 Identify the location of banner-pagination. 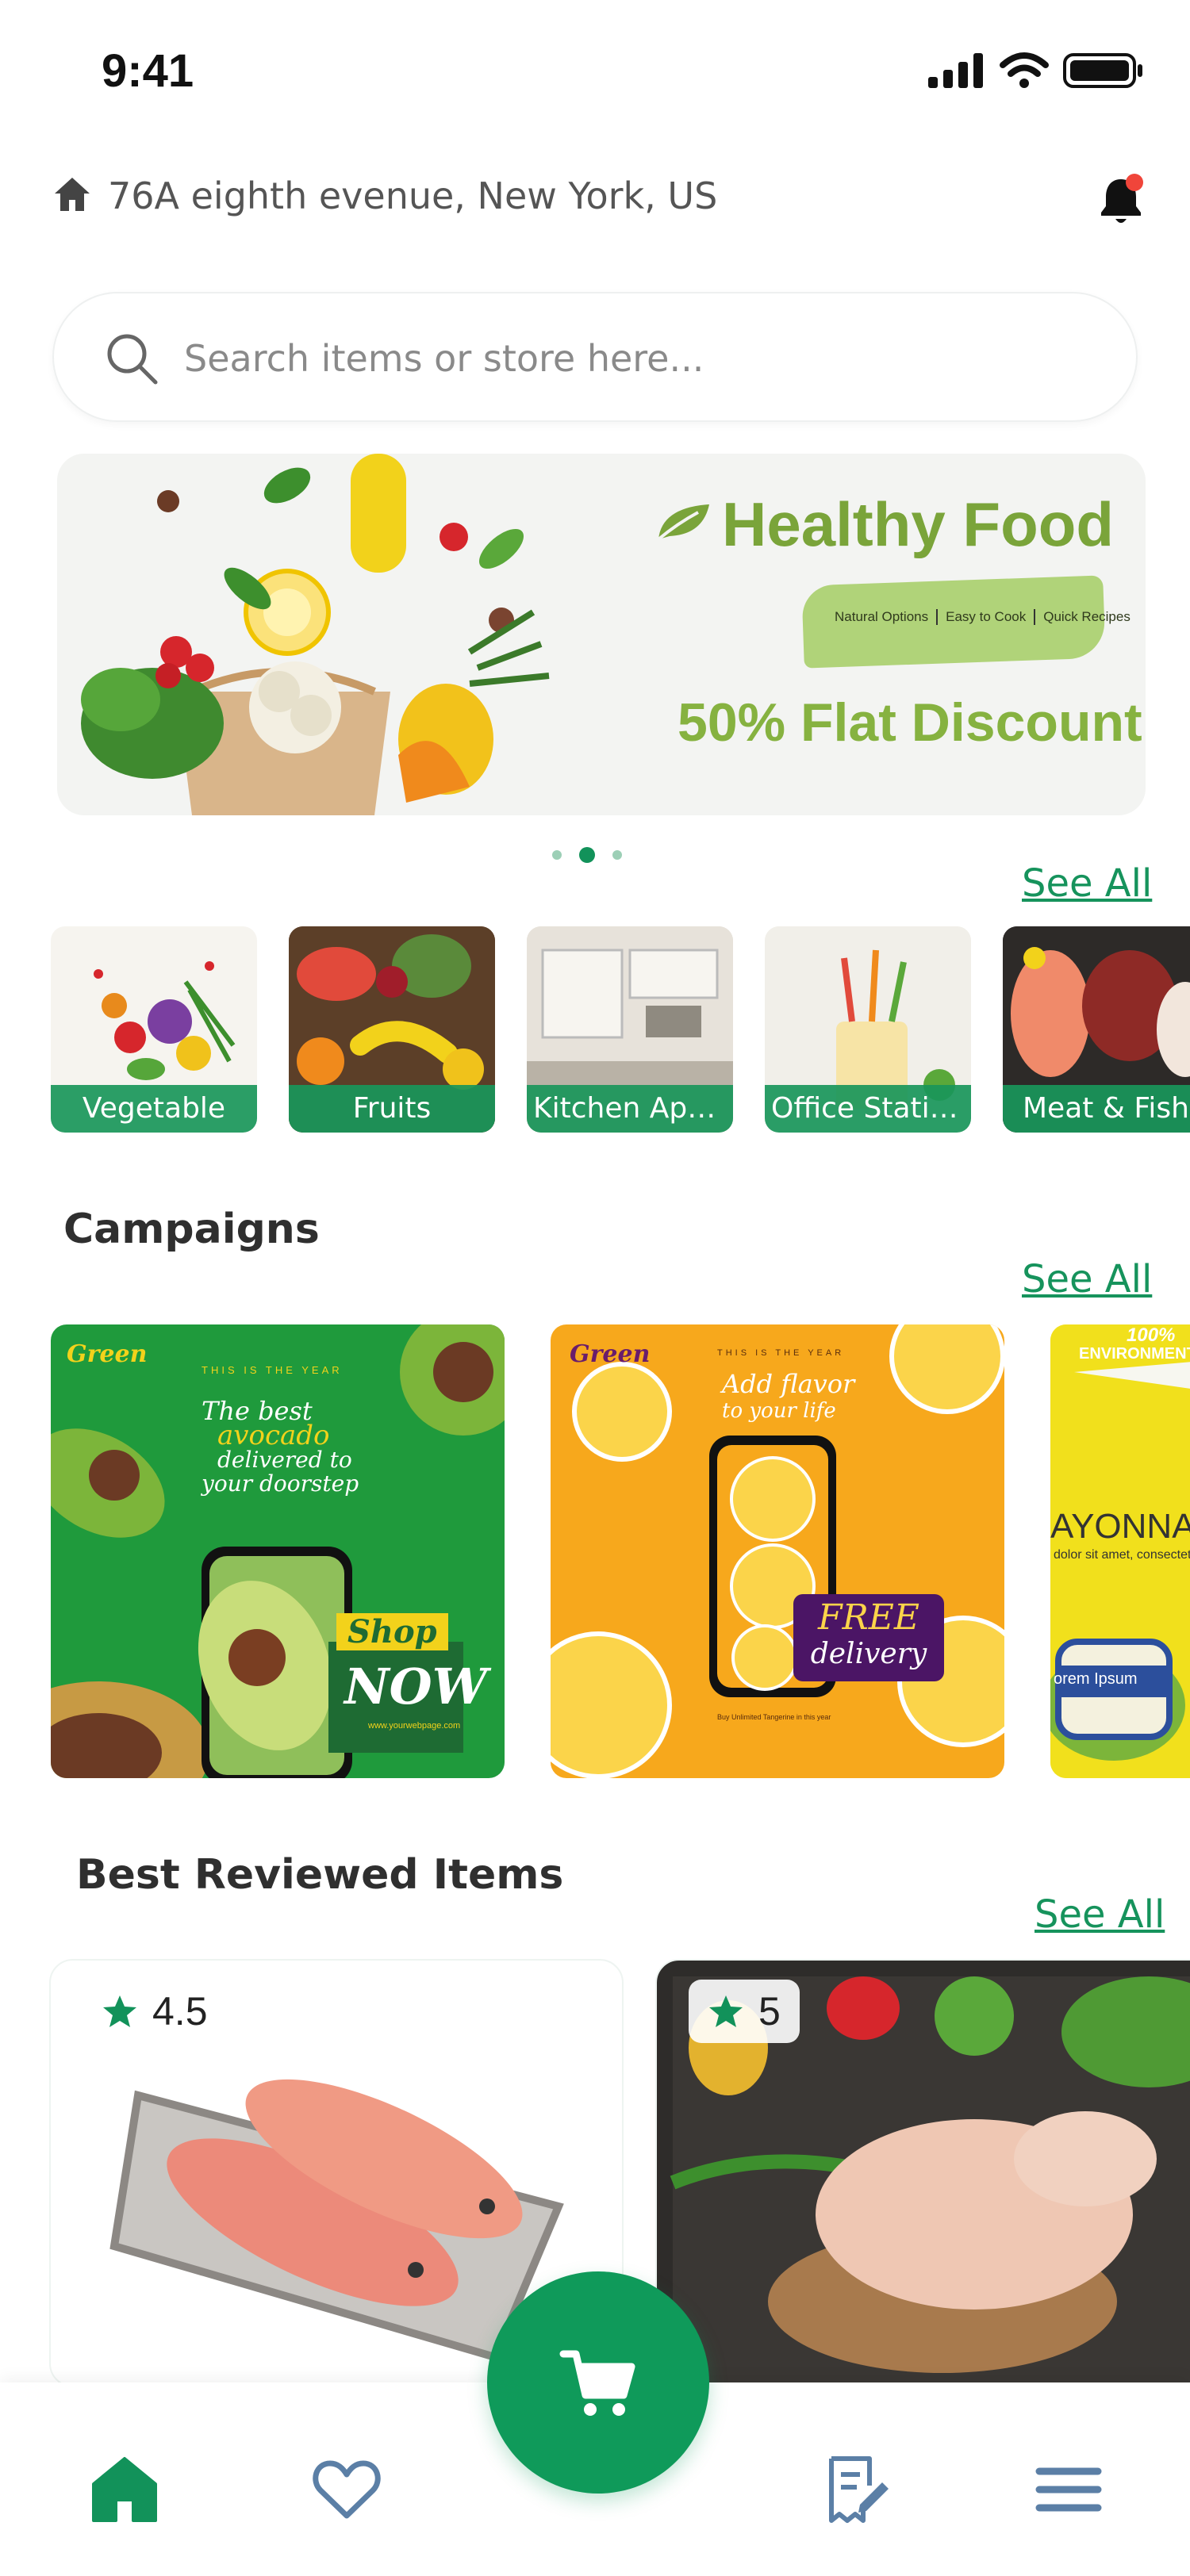
(587, 855).